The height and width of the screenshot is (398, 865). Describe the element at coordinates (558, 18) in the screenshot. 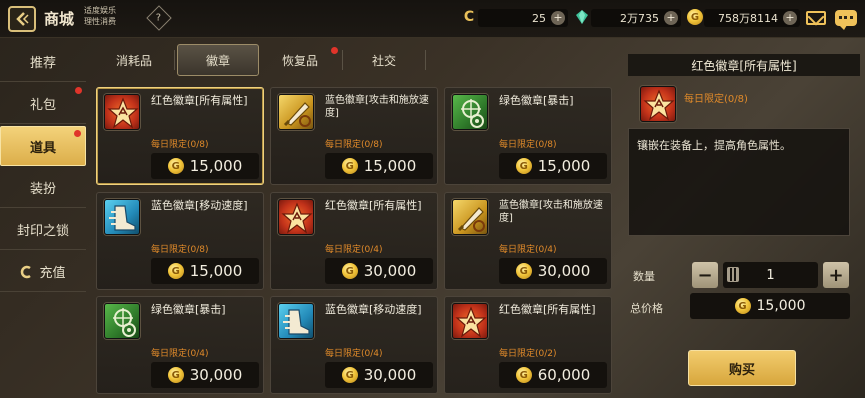

I see `add-c-token-button: +` at that location.